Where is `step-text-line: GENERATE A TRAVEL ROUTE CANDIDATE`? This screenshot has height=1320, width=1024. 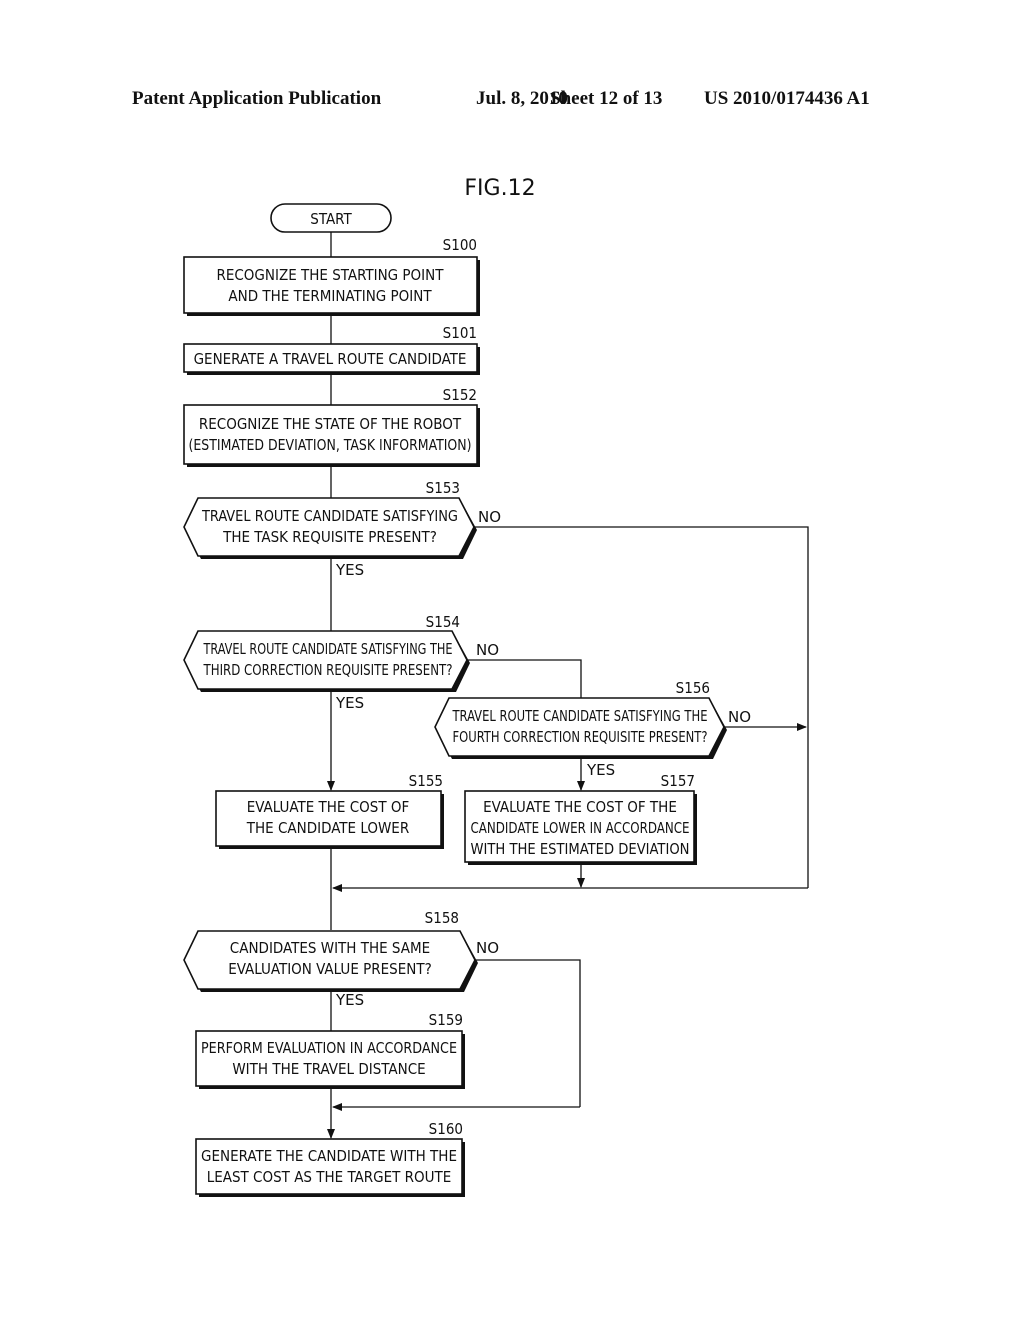
step-text-line: GENERATE A TRAVEL ROUTE CANDIDATE is located at coordinates (330, 359).